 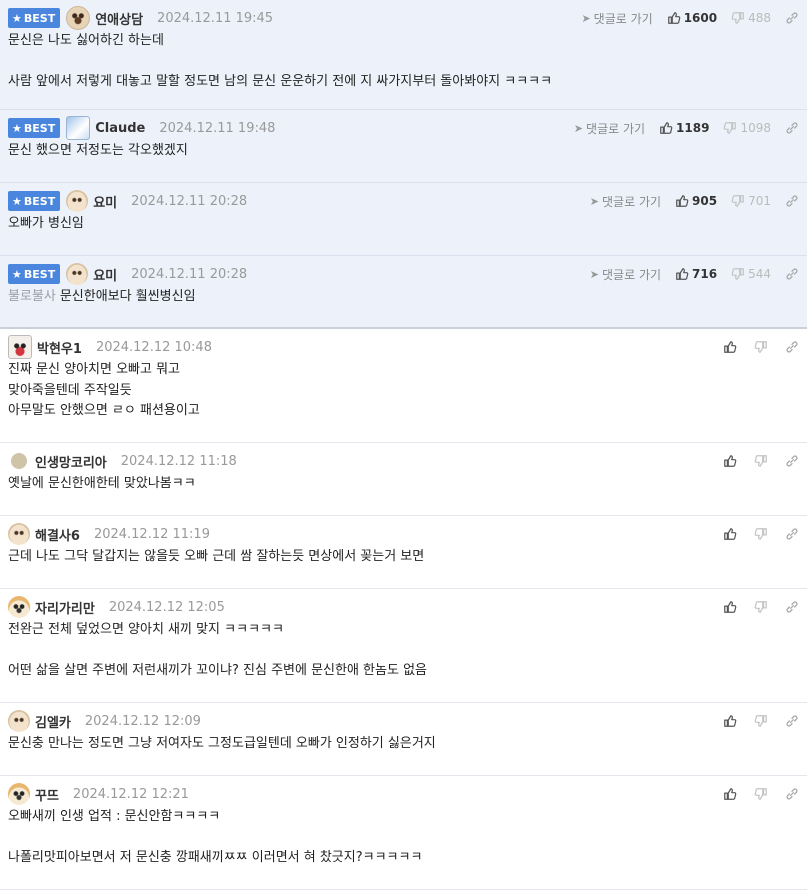 I want to click on nickname: Claude, so click(x=120, y=128).